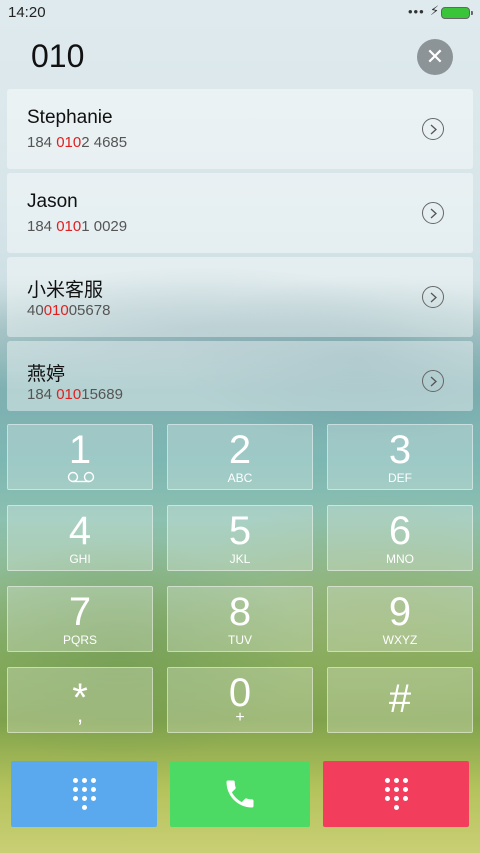 This screenshot has width=480, height=853. What do you see at coordinates (80, 700) in the screenshot?
I see `key-star: * ,` at bounding box center [80, 700].